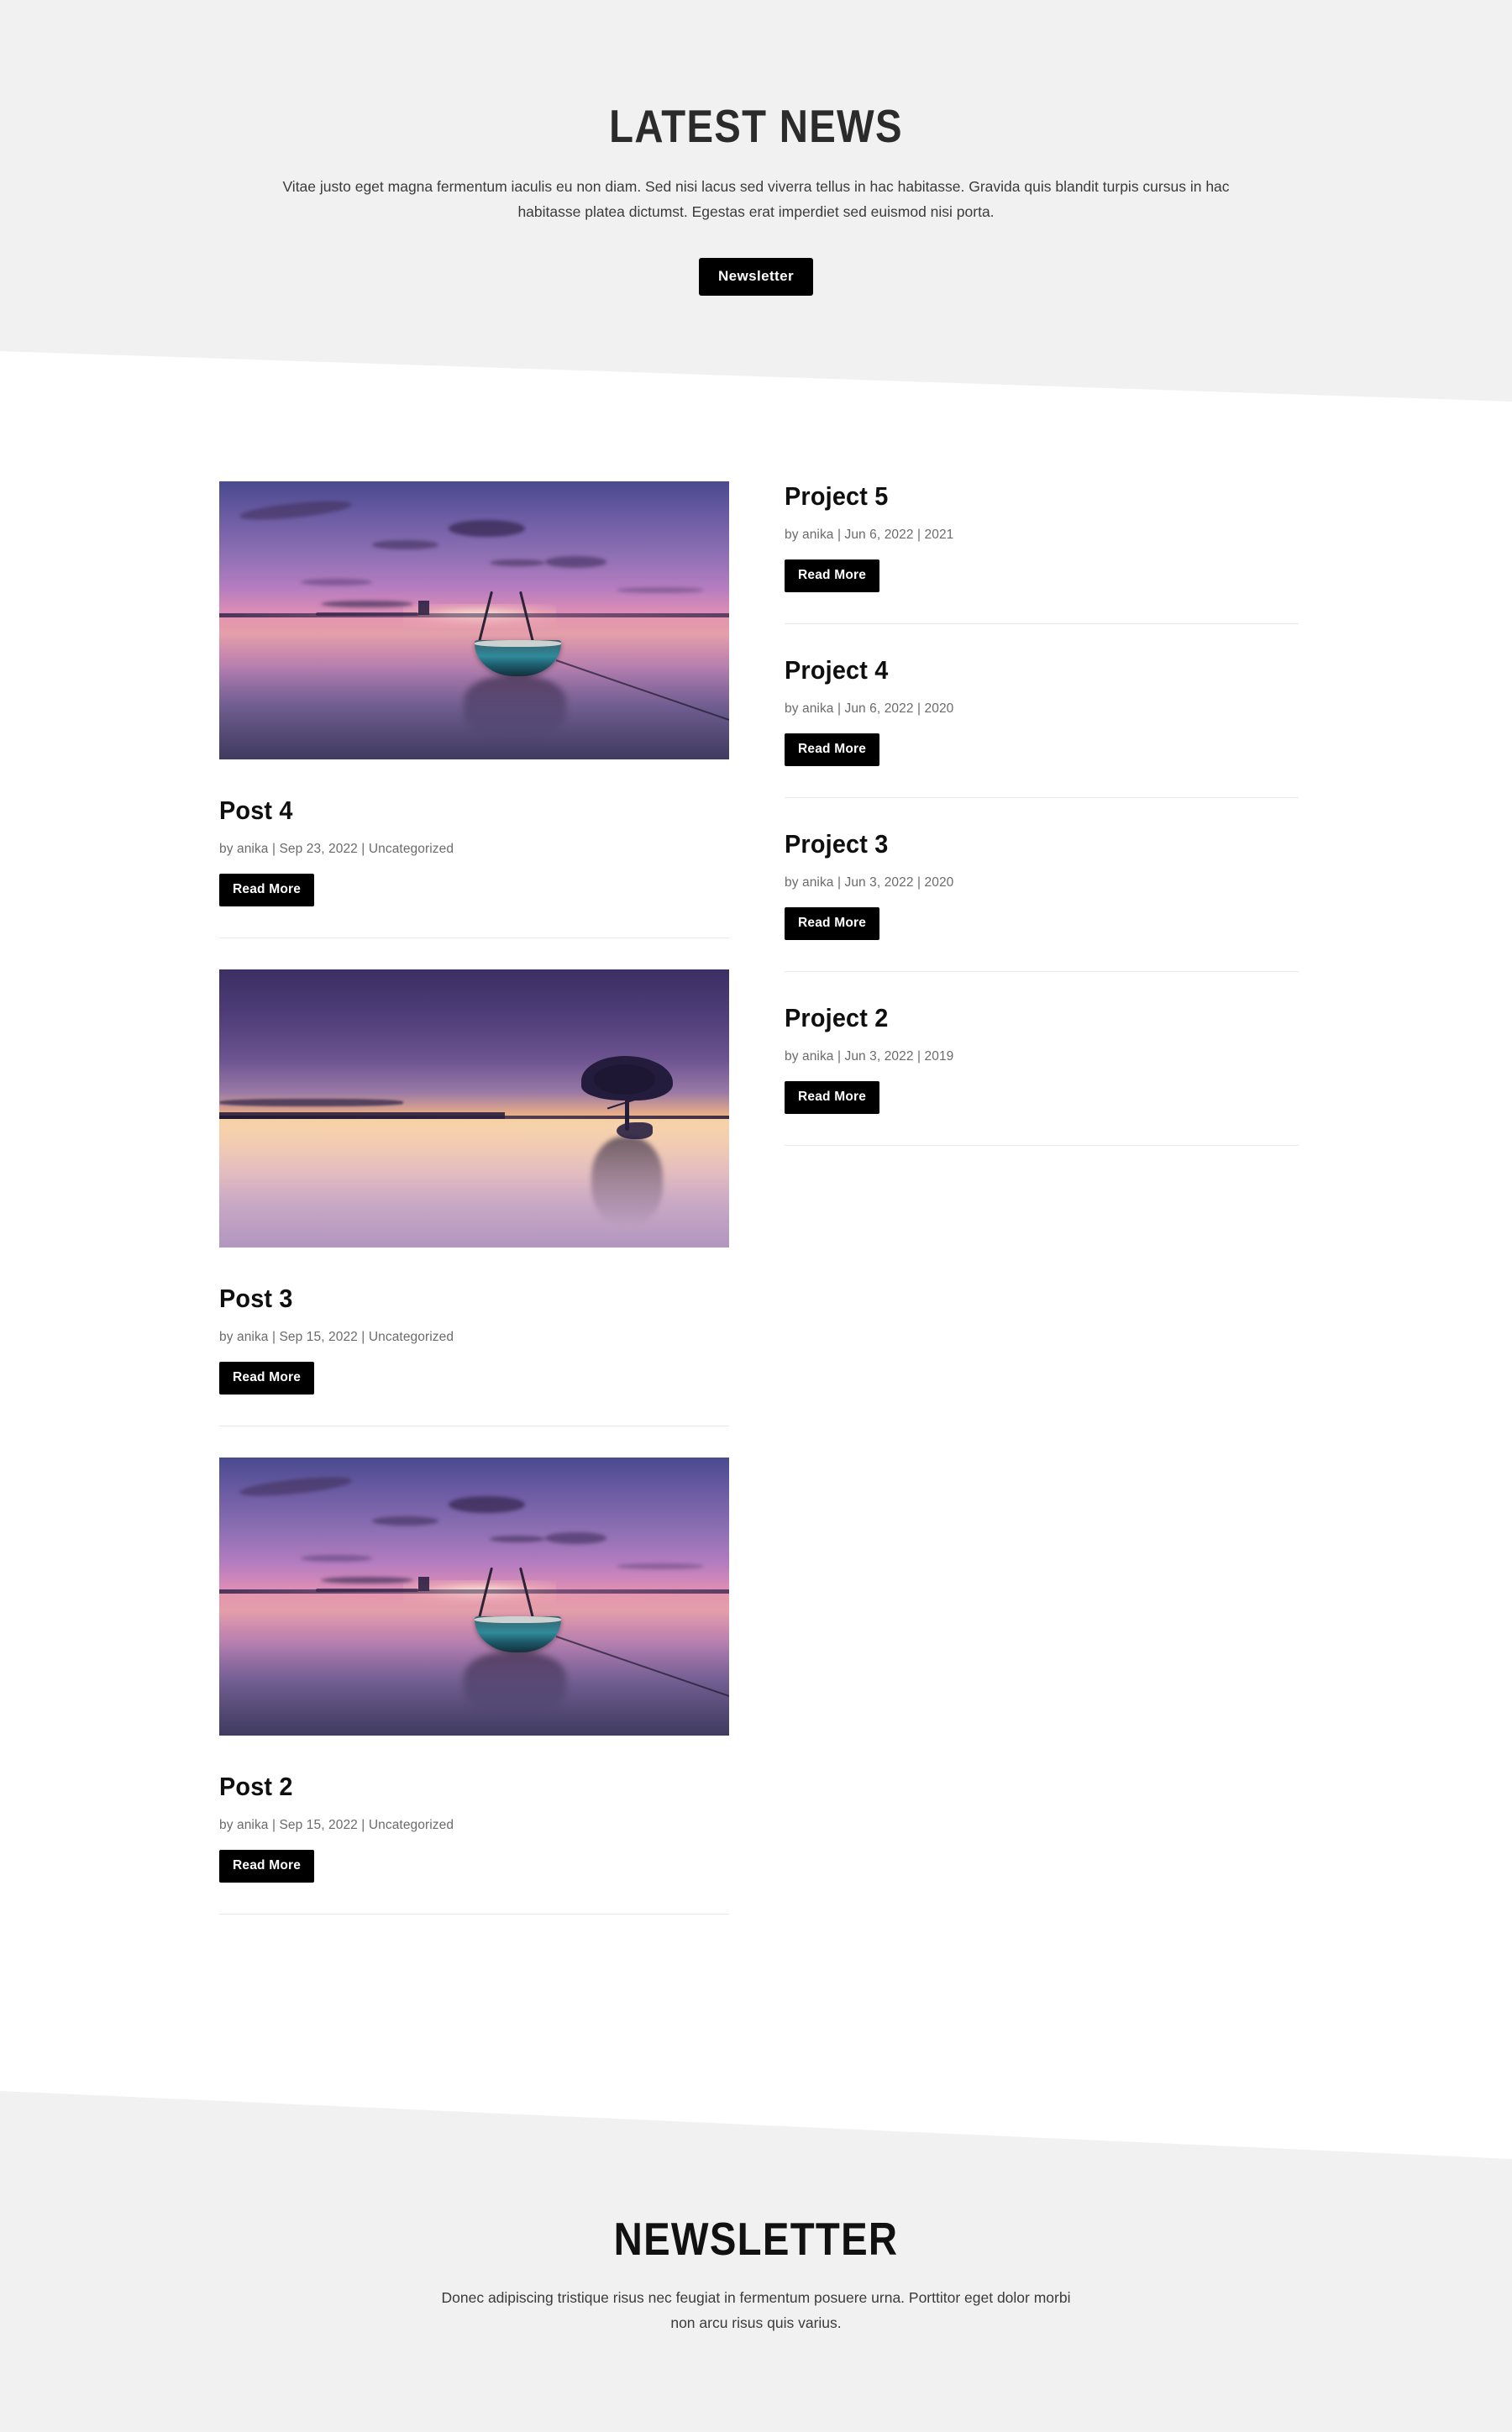 The height and width of the screenshot is (2432, 1512). What do you see at coordinates (627, 1181) in the screenshot?
I see `tree-reflection` at bounding box center [627, 1181].